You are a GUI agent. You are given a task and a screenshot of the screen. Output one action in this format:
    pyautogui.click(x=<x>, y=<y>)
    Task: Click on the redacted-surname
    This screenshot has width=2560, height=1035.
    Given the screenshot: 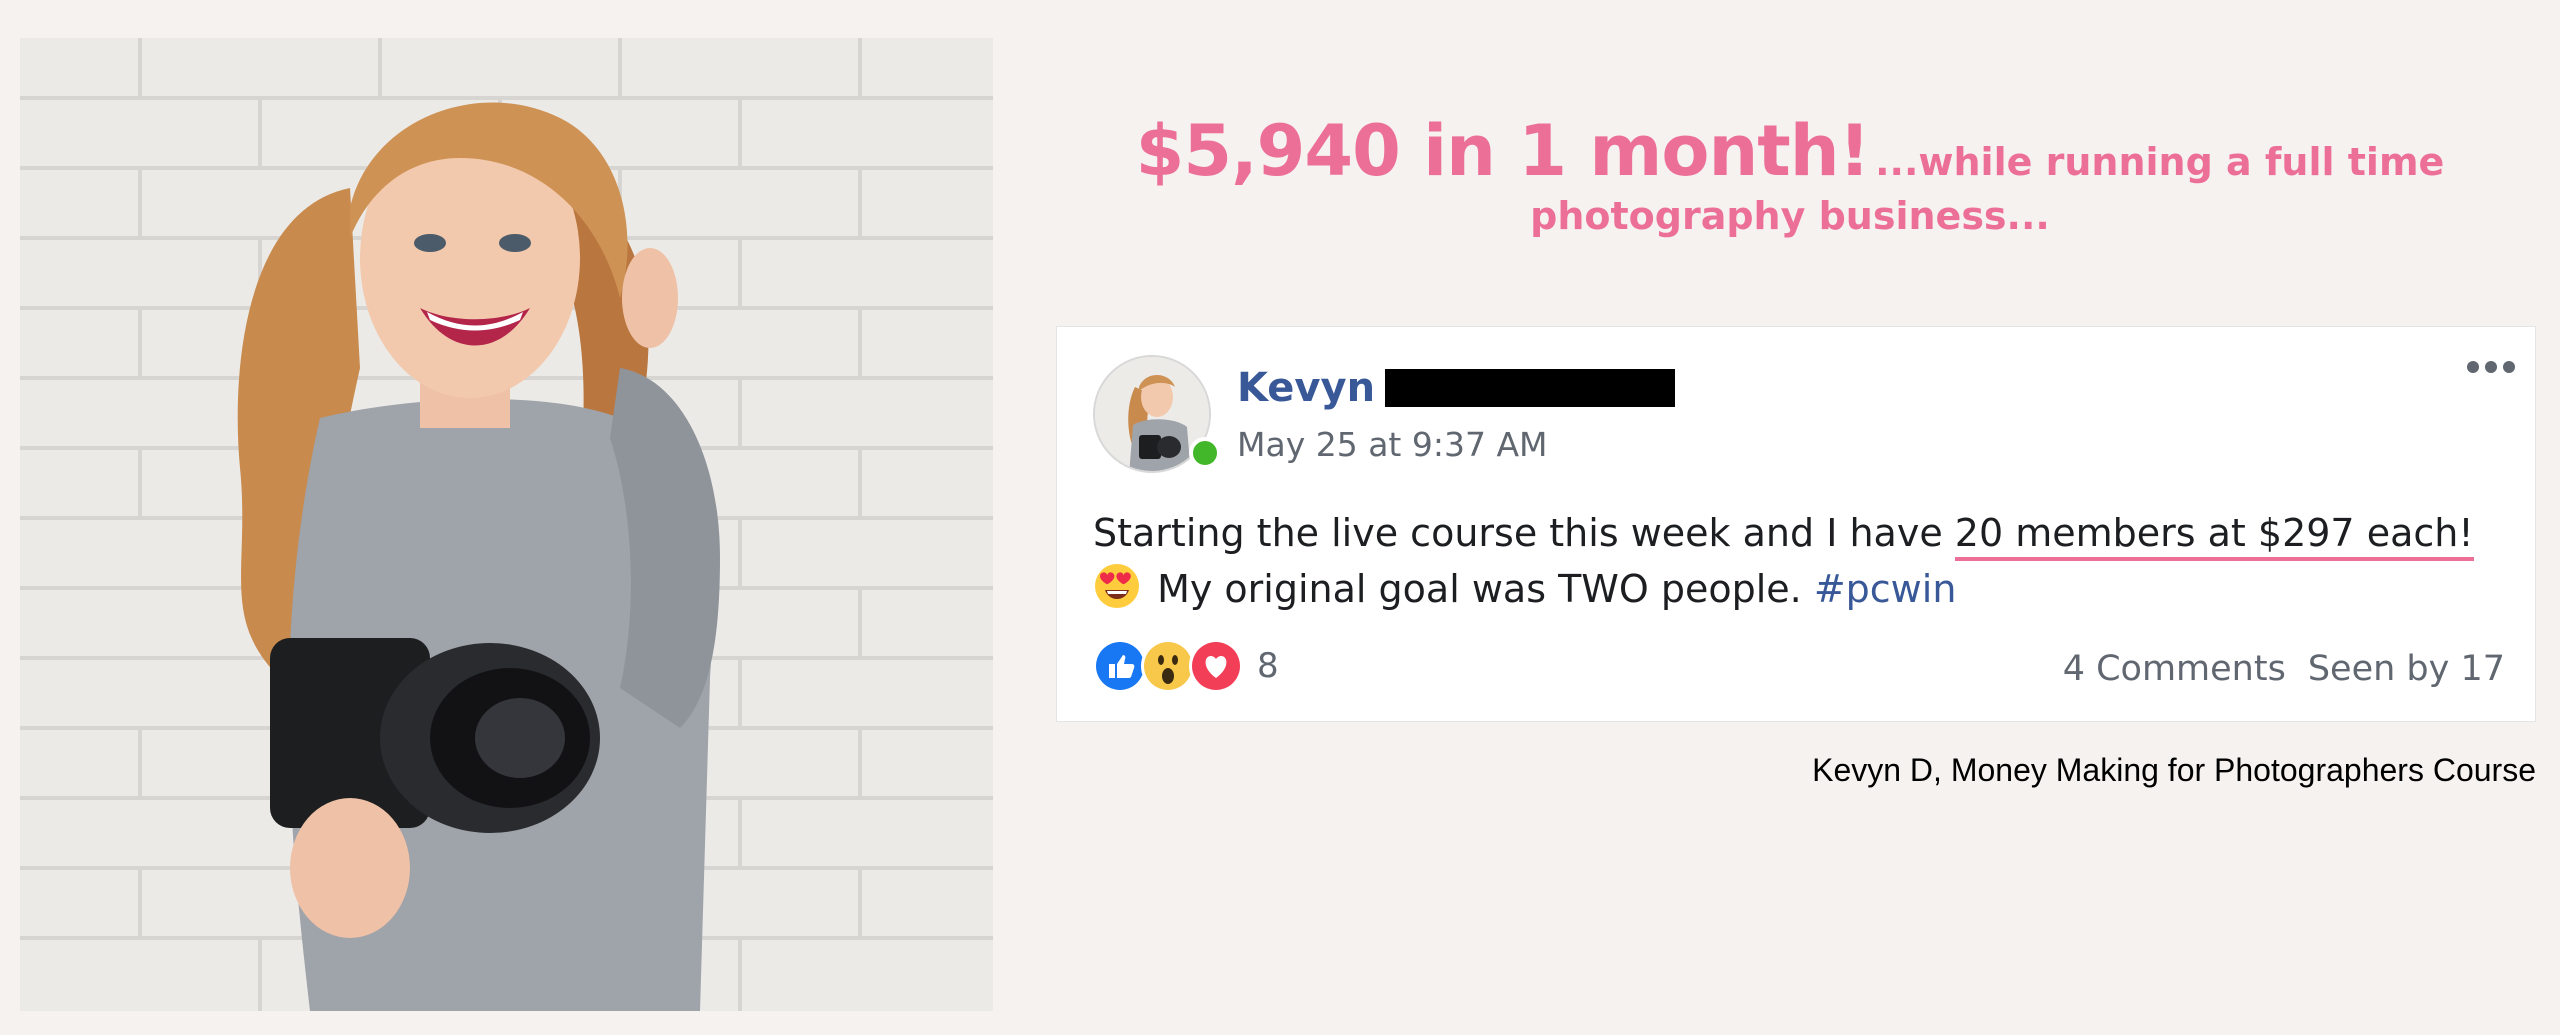 What is the action you would take?
    pyautogui.click(x=1530, y=388)
    